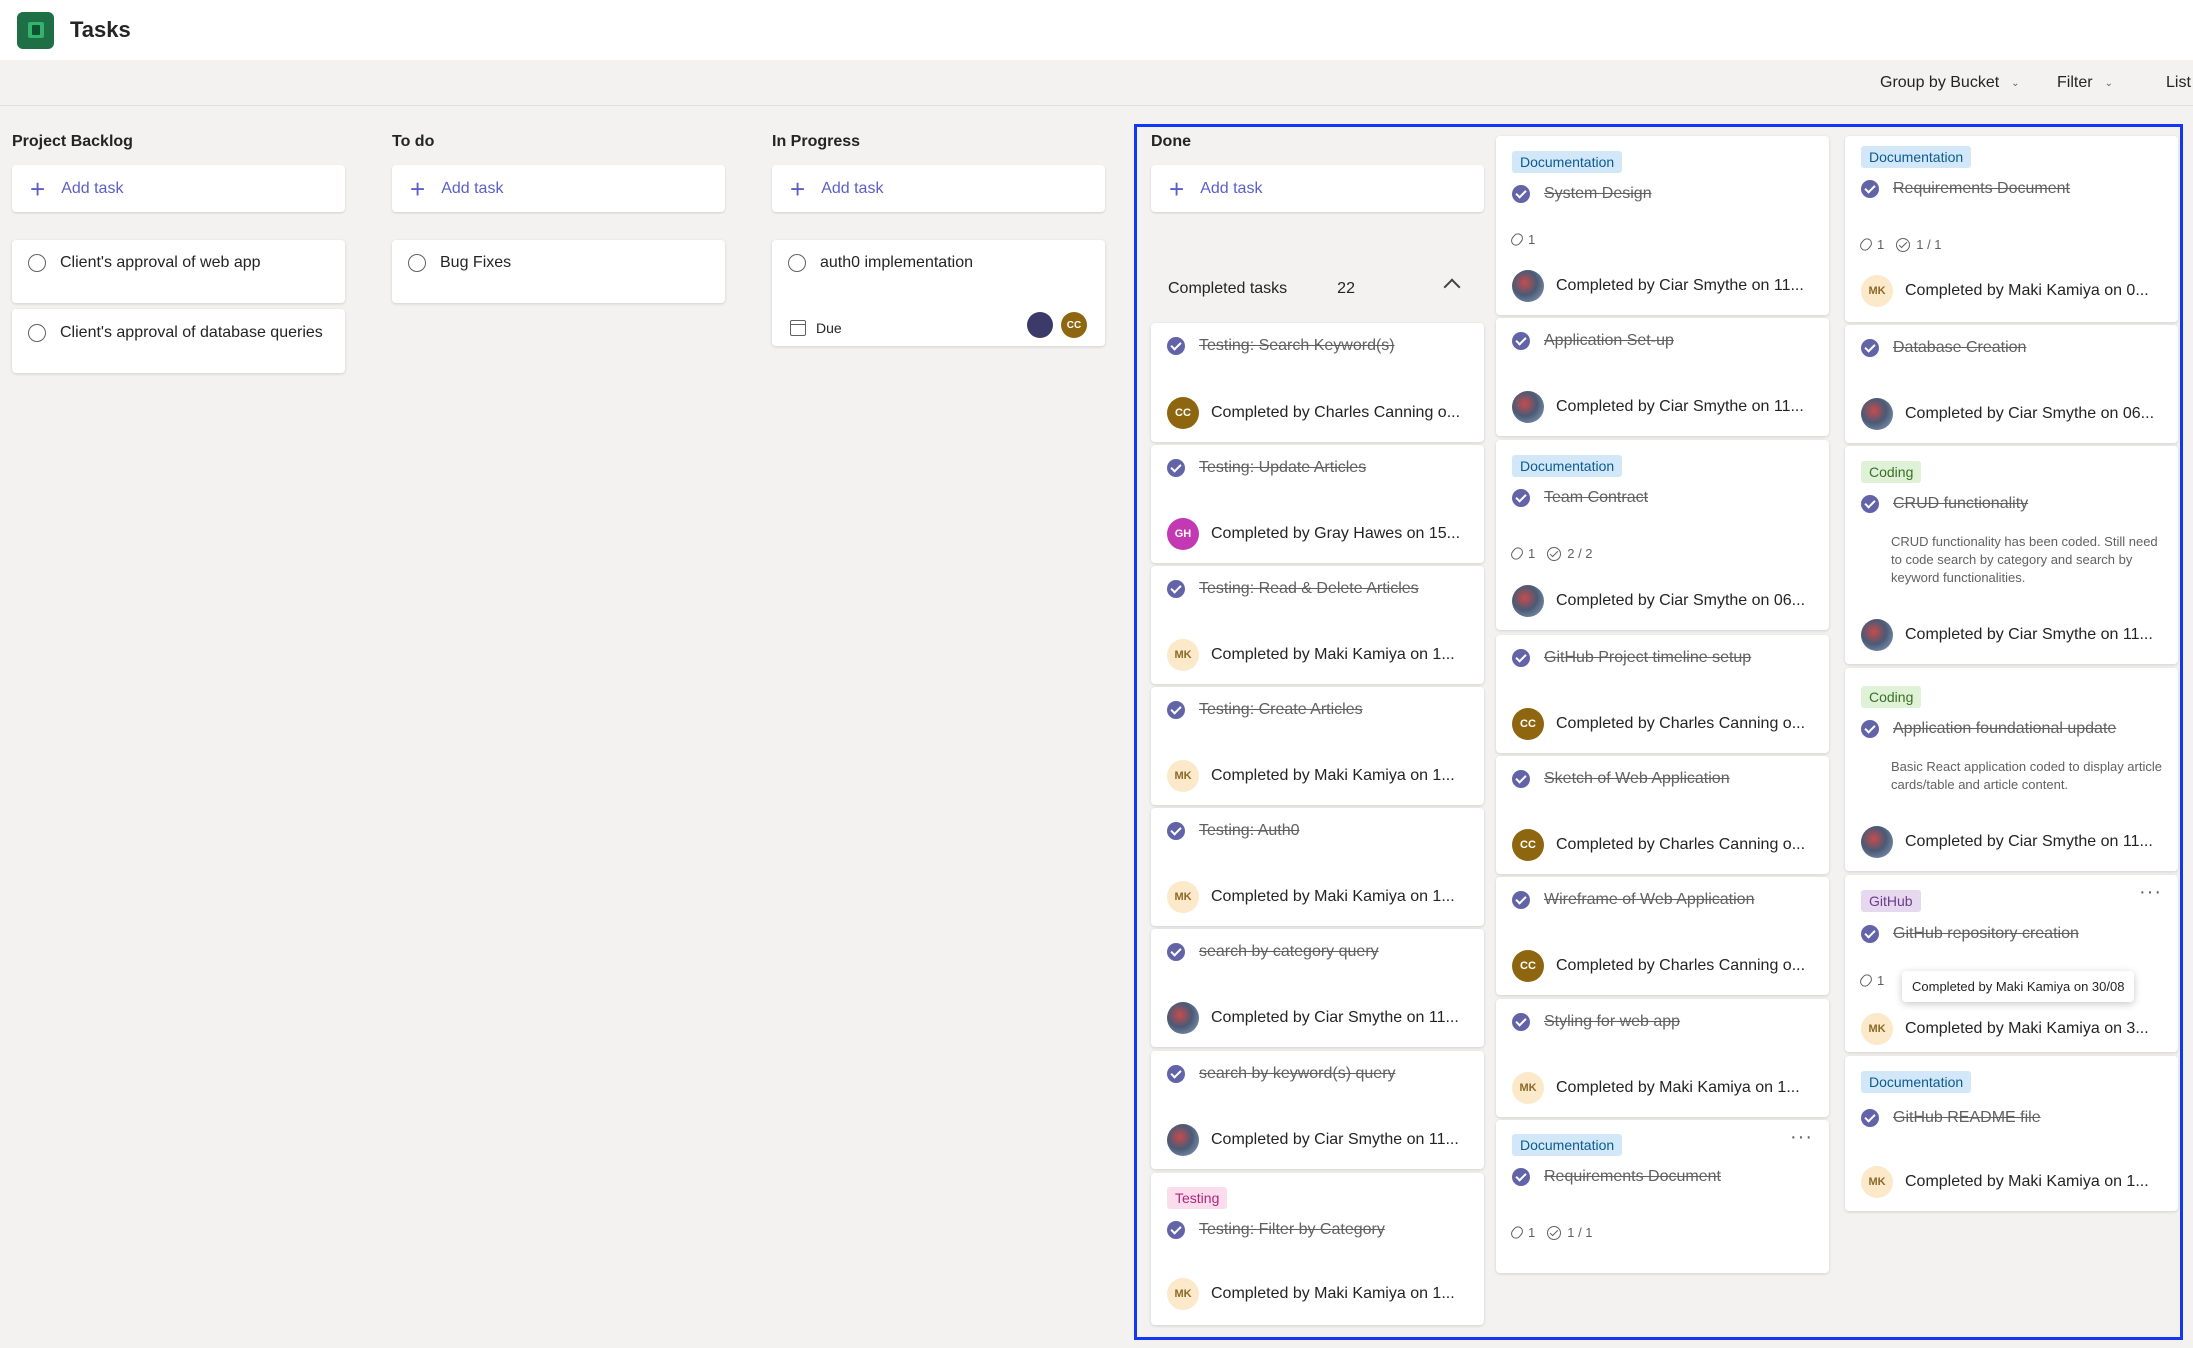 The width and height of the screenshot is (2193, 1348). I want to click on add-task-button-done: + Add task, so click(1317, 188).